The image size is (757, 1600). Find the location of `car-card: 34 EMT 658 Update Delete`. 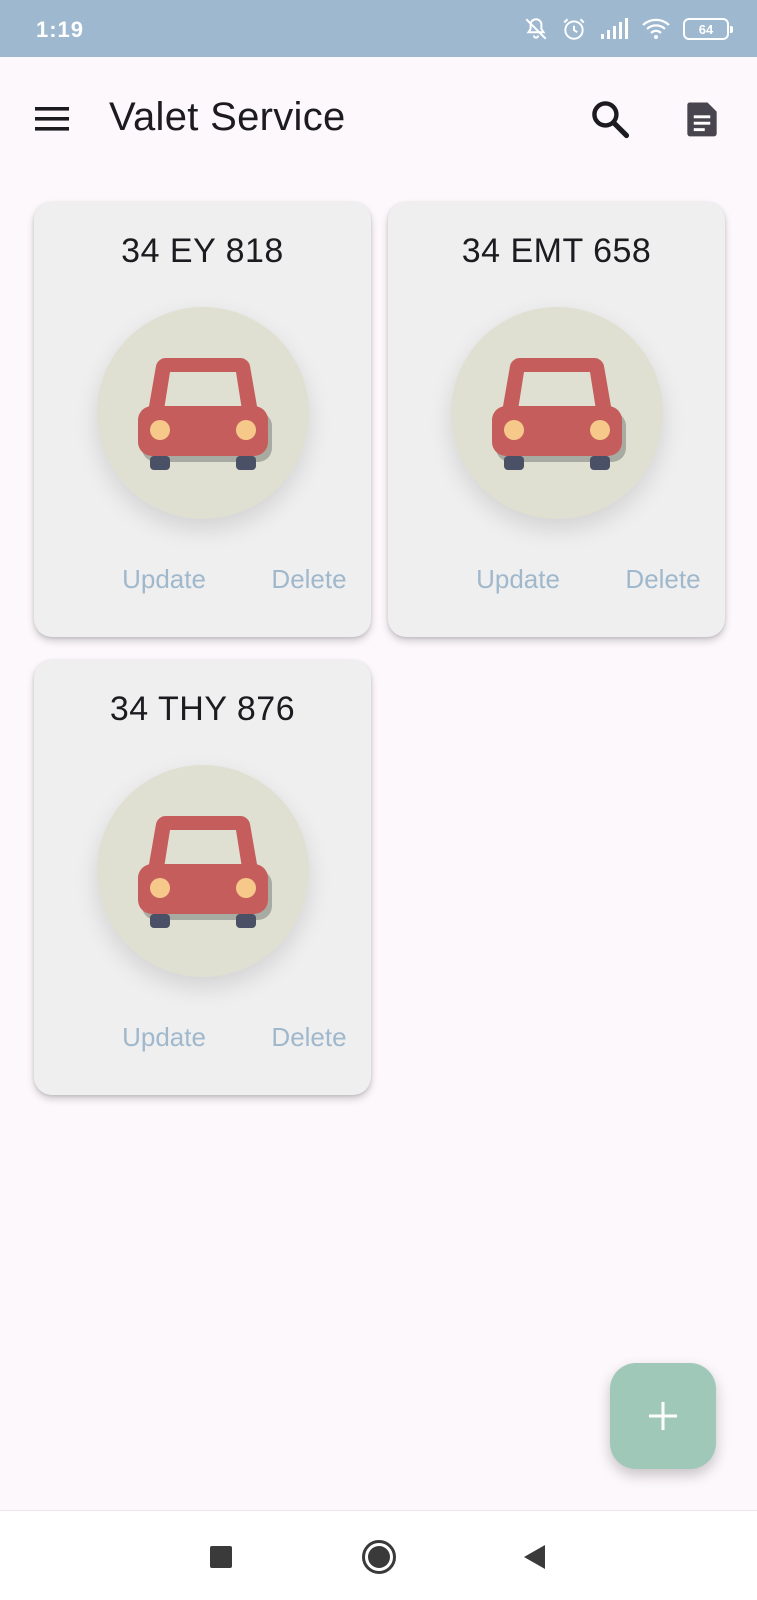

car-card: 34 EMT 658 Update Delete is located at coordinates (556, 419).